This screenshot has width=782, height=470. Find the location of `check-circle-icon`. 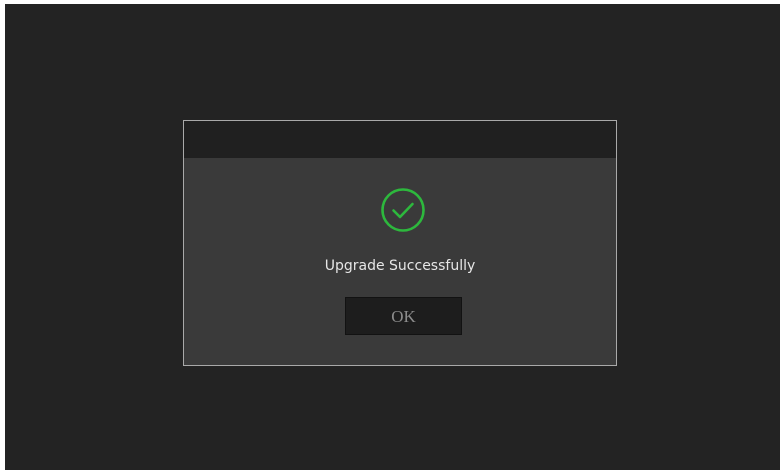

check-circle-icon is located at coordinates (403, 210).